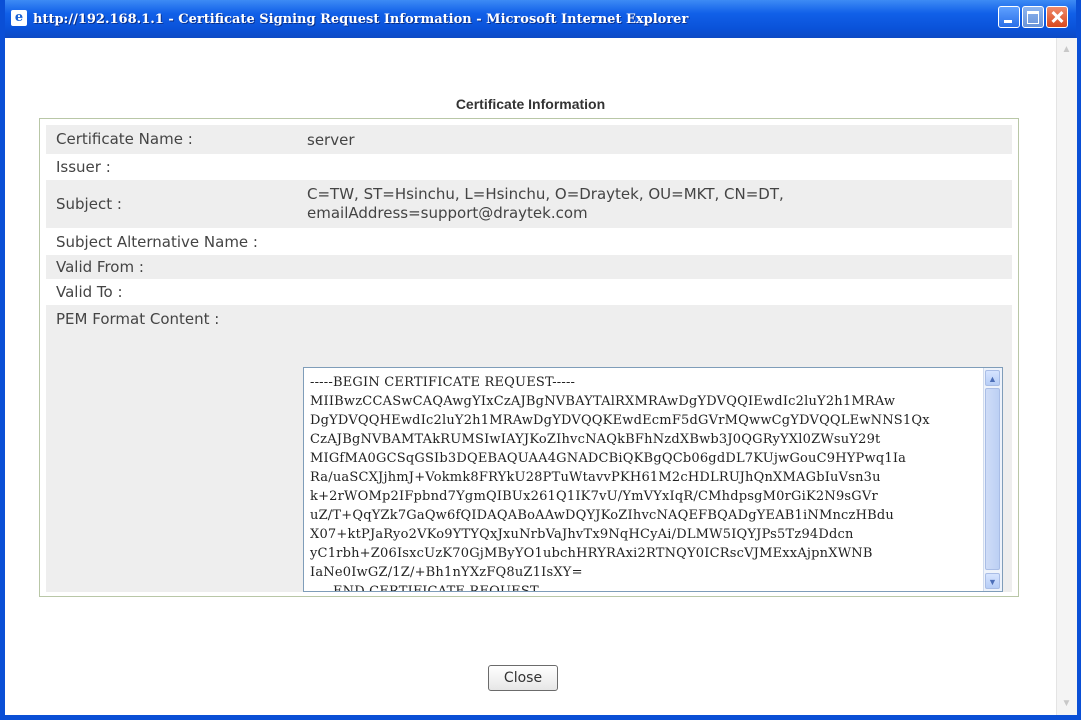 This screenshot has height=720, width=1081. What do you see at coordinates (529, 267) in the screenshot?
I see `row-valid-from: Valid From :` at bounding box center [529, 267].